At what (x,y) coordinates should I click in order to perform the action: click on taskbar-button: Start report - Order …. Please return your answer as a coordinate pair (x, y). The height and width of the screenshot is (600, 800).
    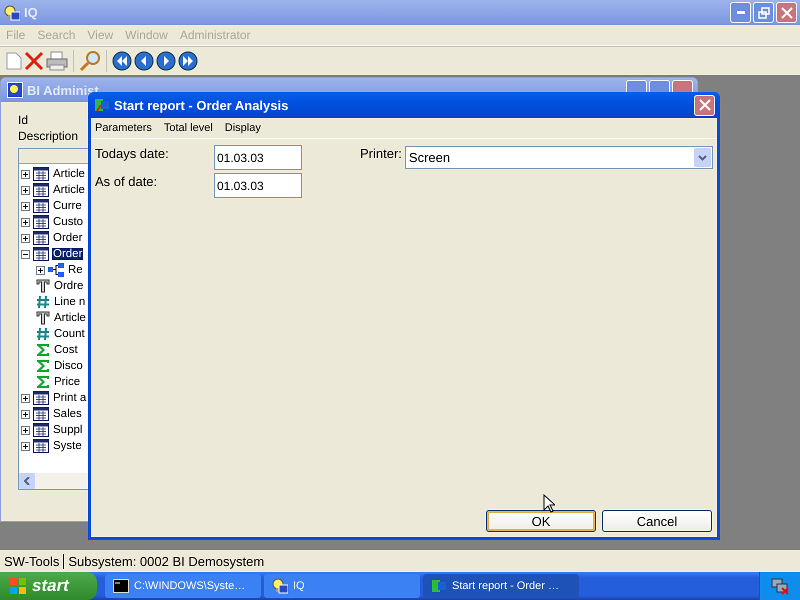
    Looking at the image, I should click on (501, 586).